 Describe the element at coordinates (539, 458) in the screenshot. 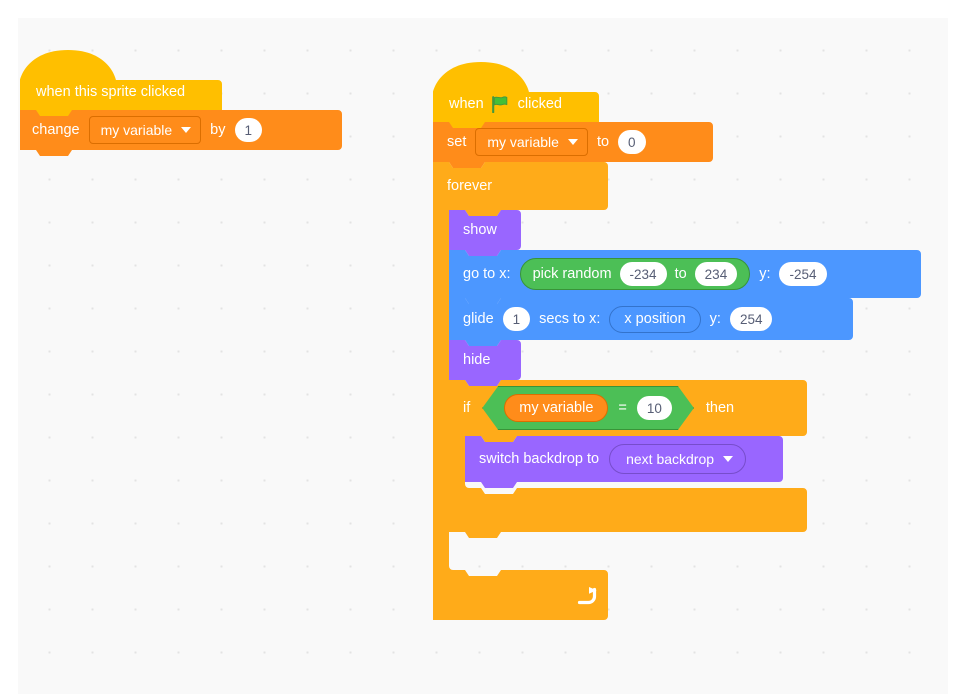

I see `switch-backdrop-to-label: switch backdrop to` at that location.